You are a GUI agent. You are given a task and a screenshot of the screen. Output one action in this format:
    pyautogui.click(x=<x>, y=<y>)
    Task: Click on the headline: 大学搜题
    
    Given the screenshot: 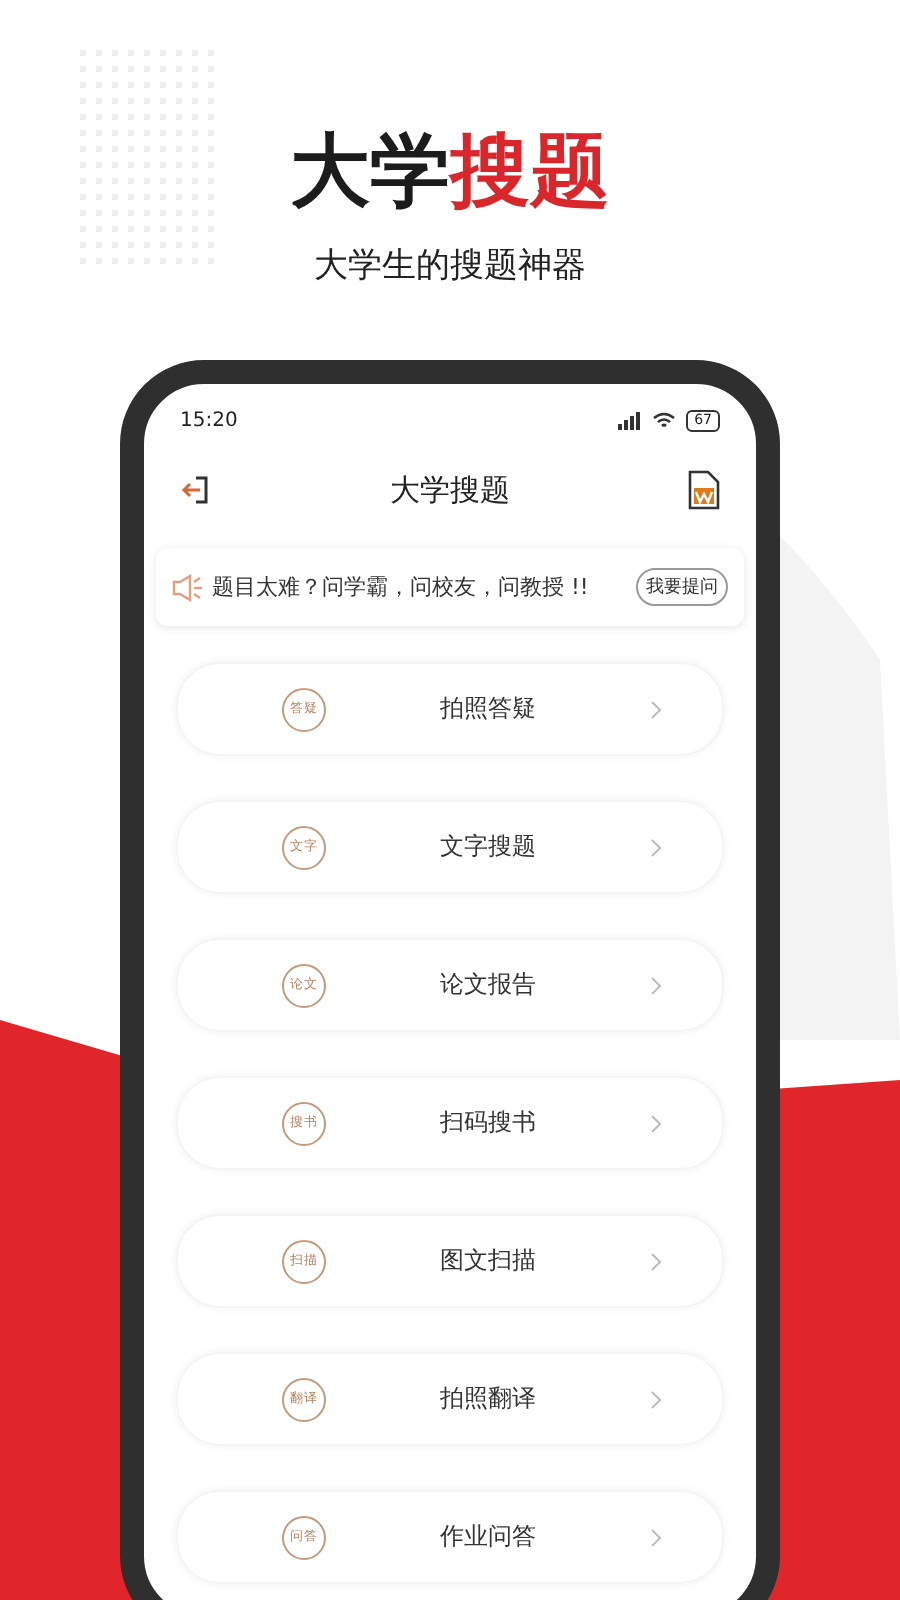 What is the action you would take?
    pyautogui.click(x=450, y=172)
    